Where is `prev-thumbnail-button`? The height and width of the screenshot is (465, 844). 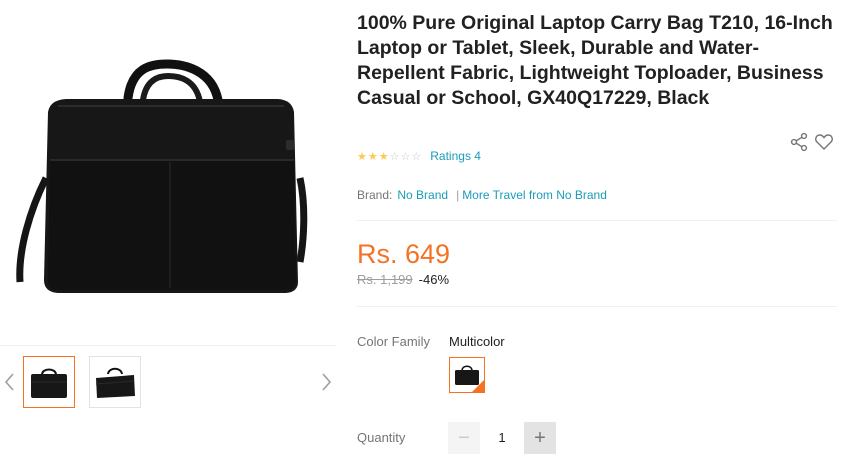
prev-thumbnail-button is located at coordinates (10, 382).